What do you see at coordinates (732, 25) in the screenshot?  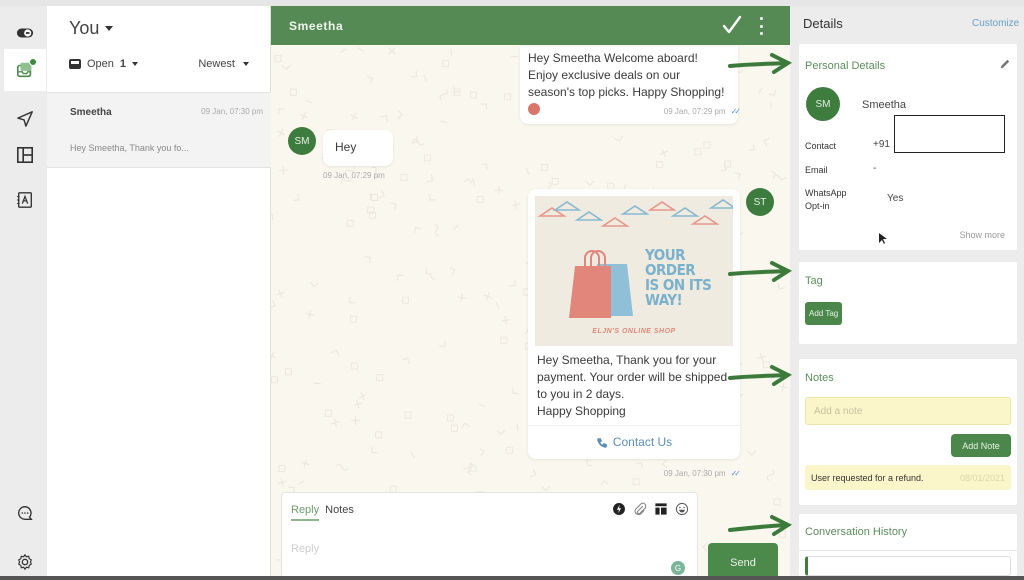 I see `resolve-check-icon` at bounding box center [732, 25].